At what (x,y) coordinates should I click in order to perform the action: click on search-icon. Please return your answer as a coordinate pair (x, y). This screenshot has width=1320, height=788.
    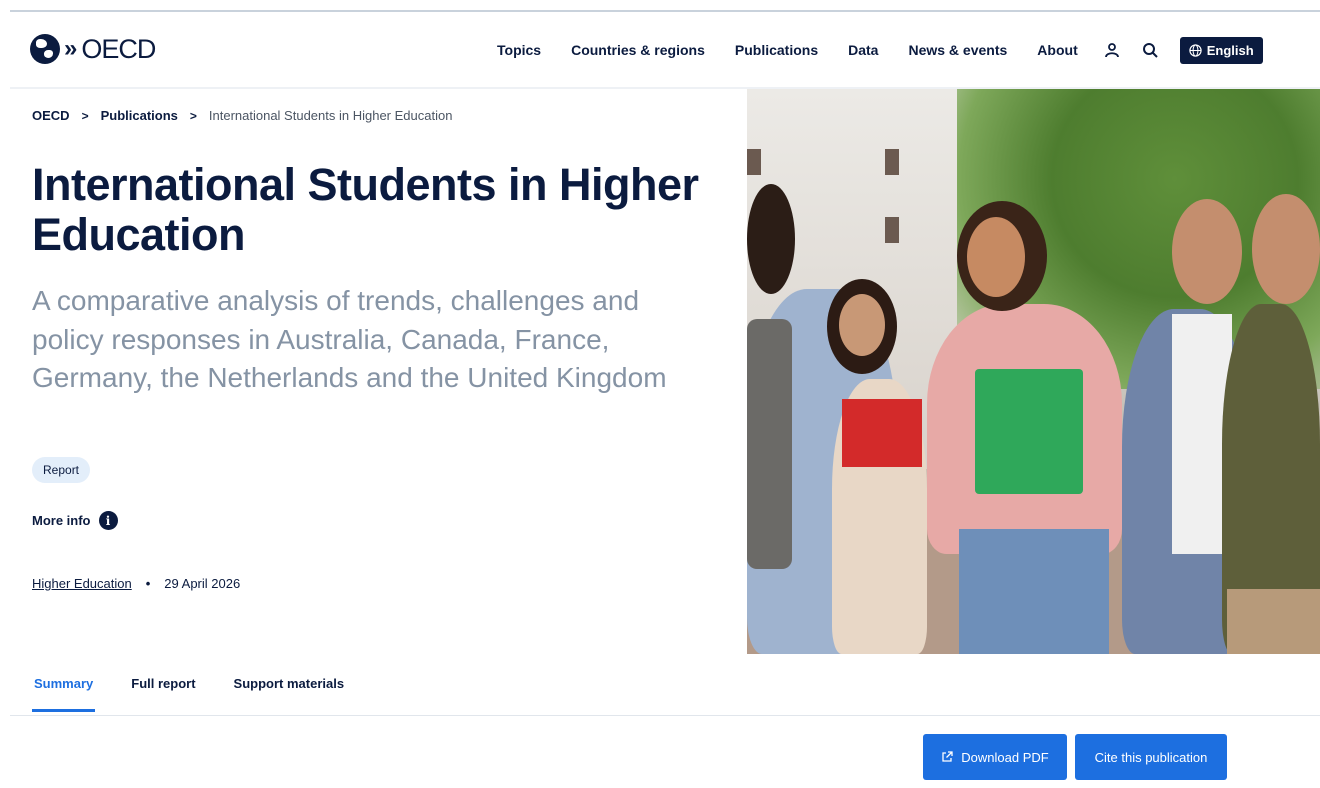
    Looking at the image, I should click on (1150, 50).